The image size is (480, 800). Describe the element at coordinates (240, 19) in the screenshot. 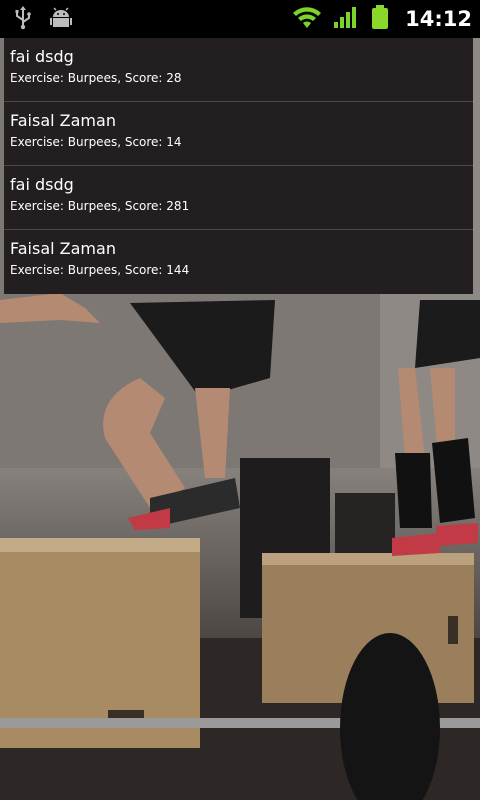

I see `status-bar: 14:12` at that location.